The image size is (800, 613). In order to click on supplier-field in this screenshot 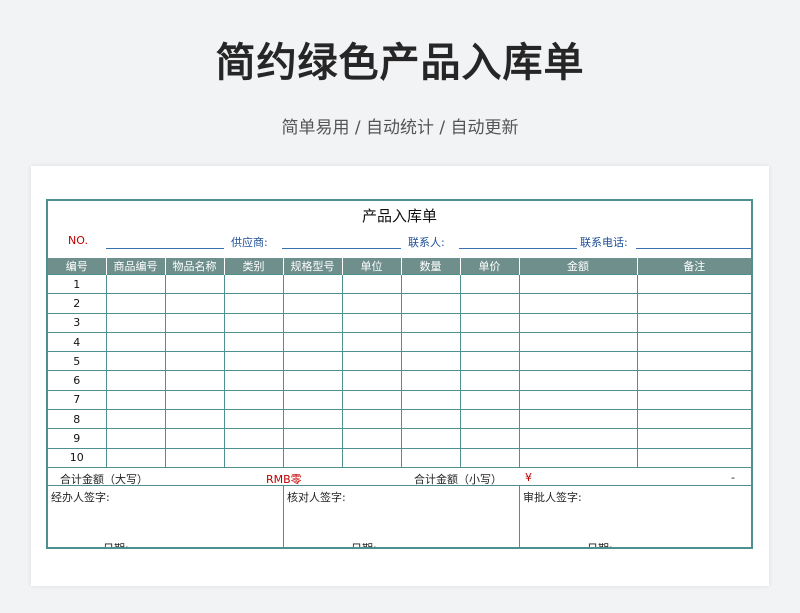, I will do `click(341, 248)`.